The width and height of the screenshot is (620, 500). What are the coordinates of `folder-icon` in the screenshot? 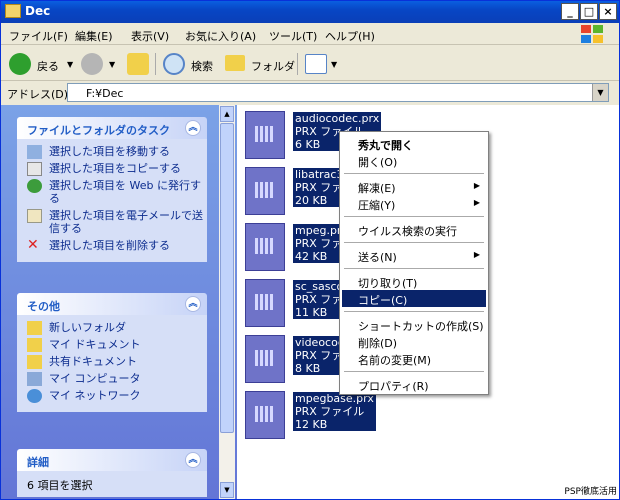 It's located at (13, 11).